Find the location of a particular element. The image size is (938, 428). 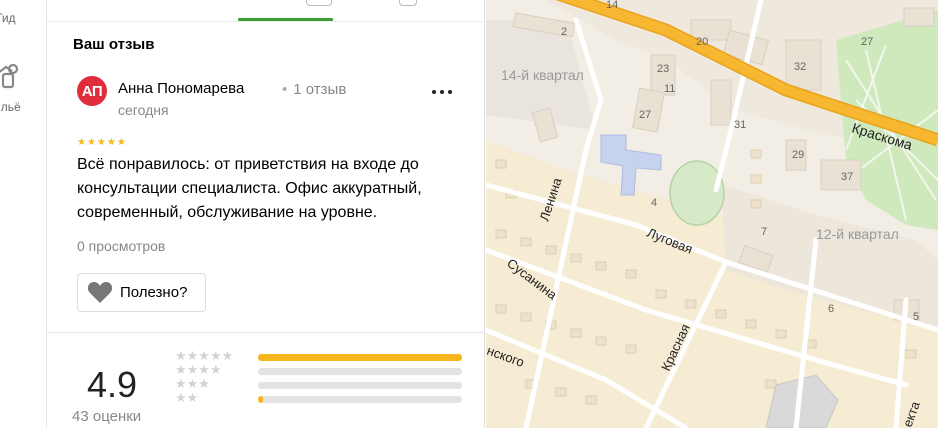

average-rating: 4.9 is located at coordinates (112, 384).